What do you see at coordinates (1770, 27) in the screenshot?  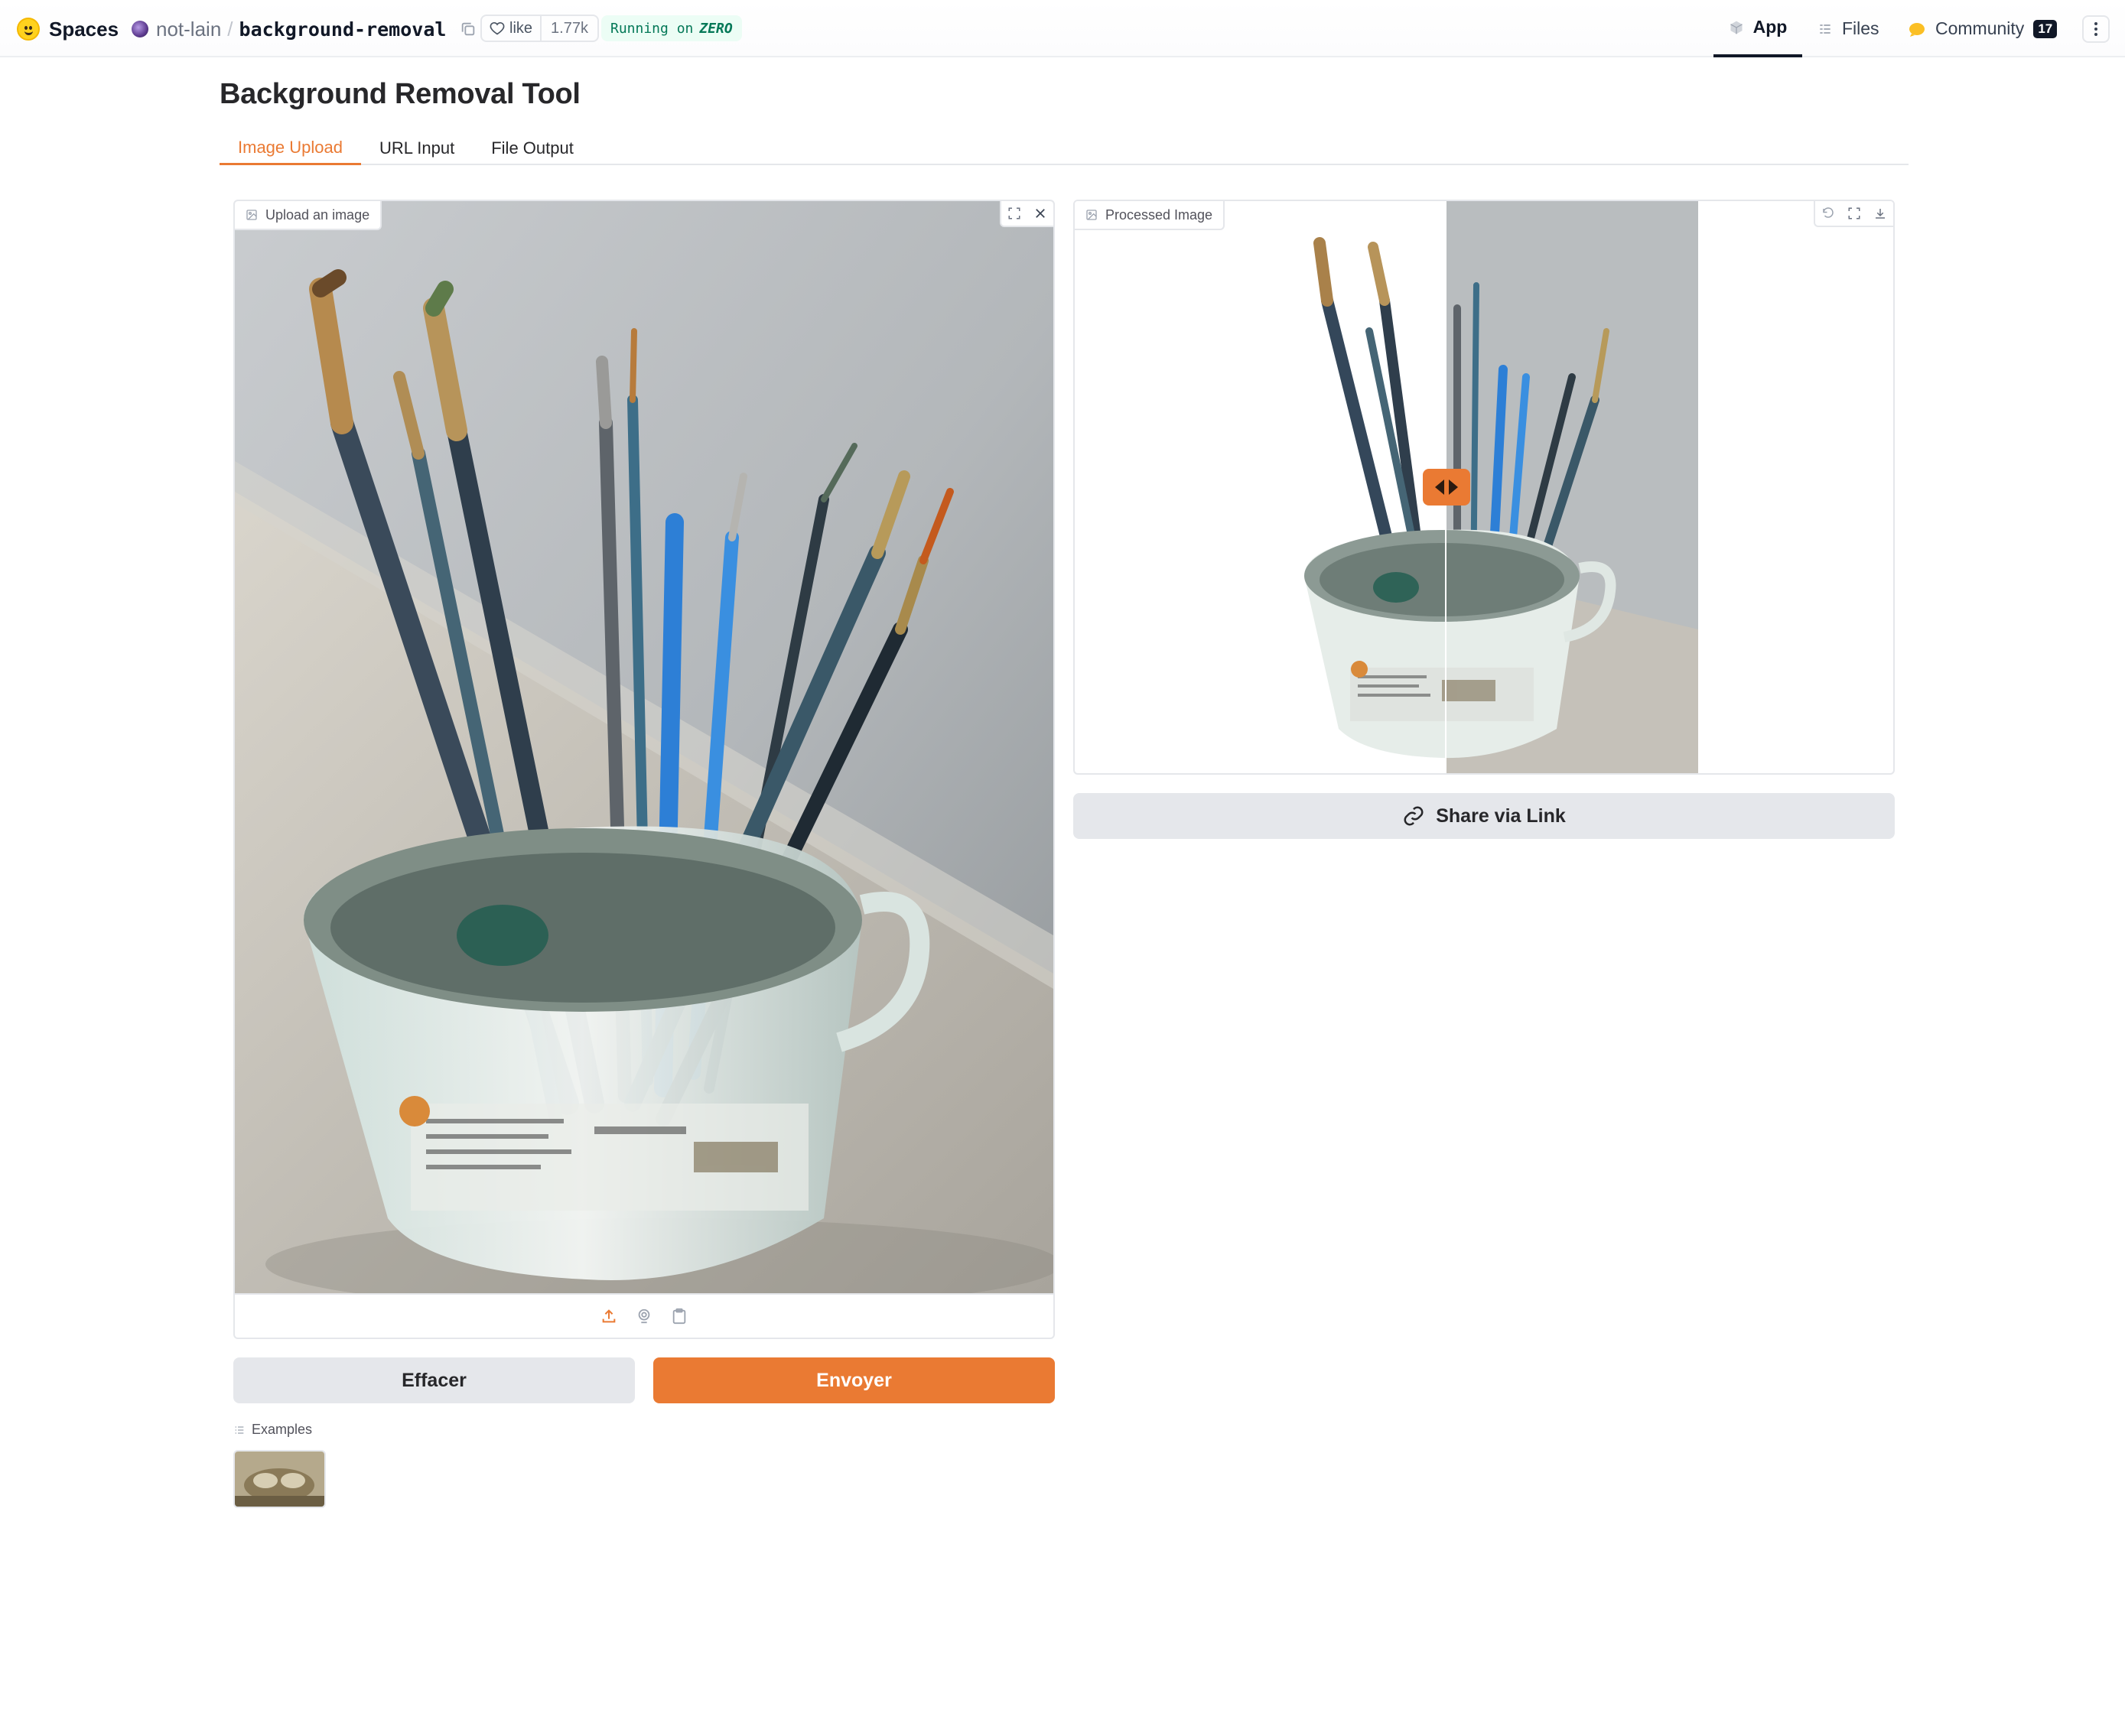 I see `tab-app-label: App` at bounding box center [1770, 27].